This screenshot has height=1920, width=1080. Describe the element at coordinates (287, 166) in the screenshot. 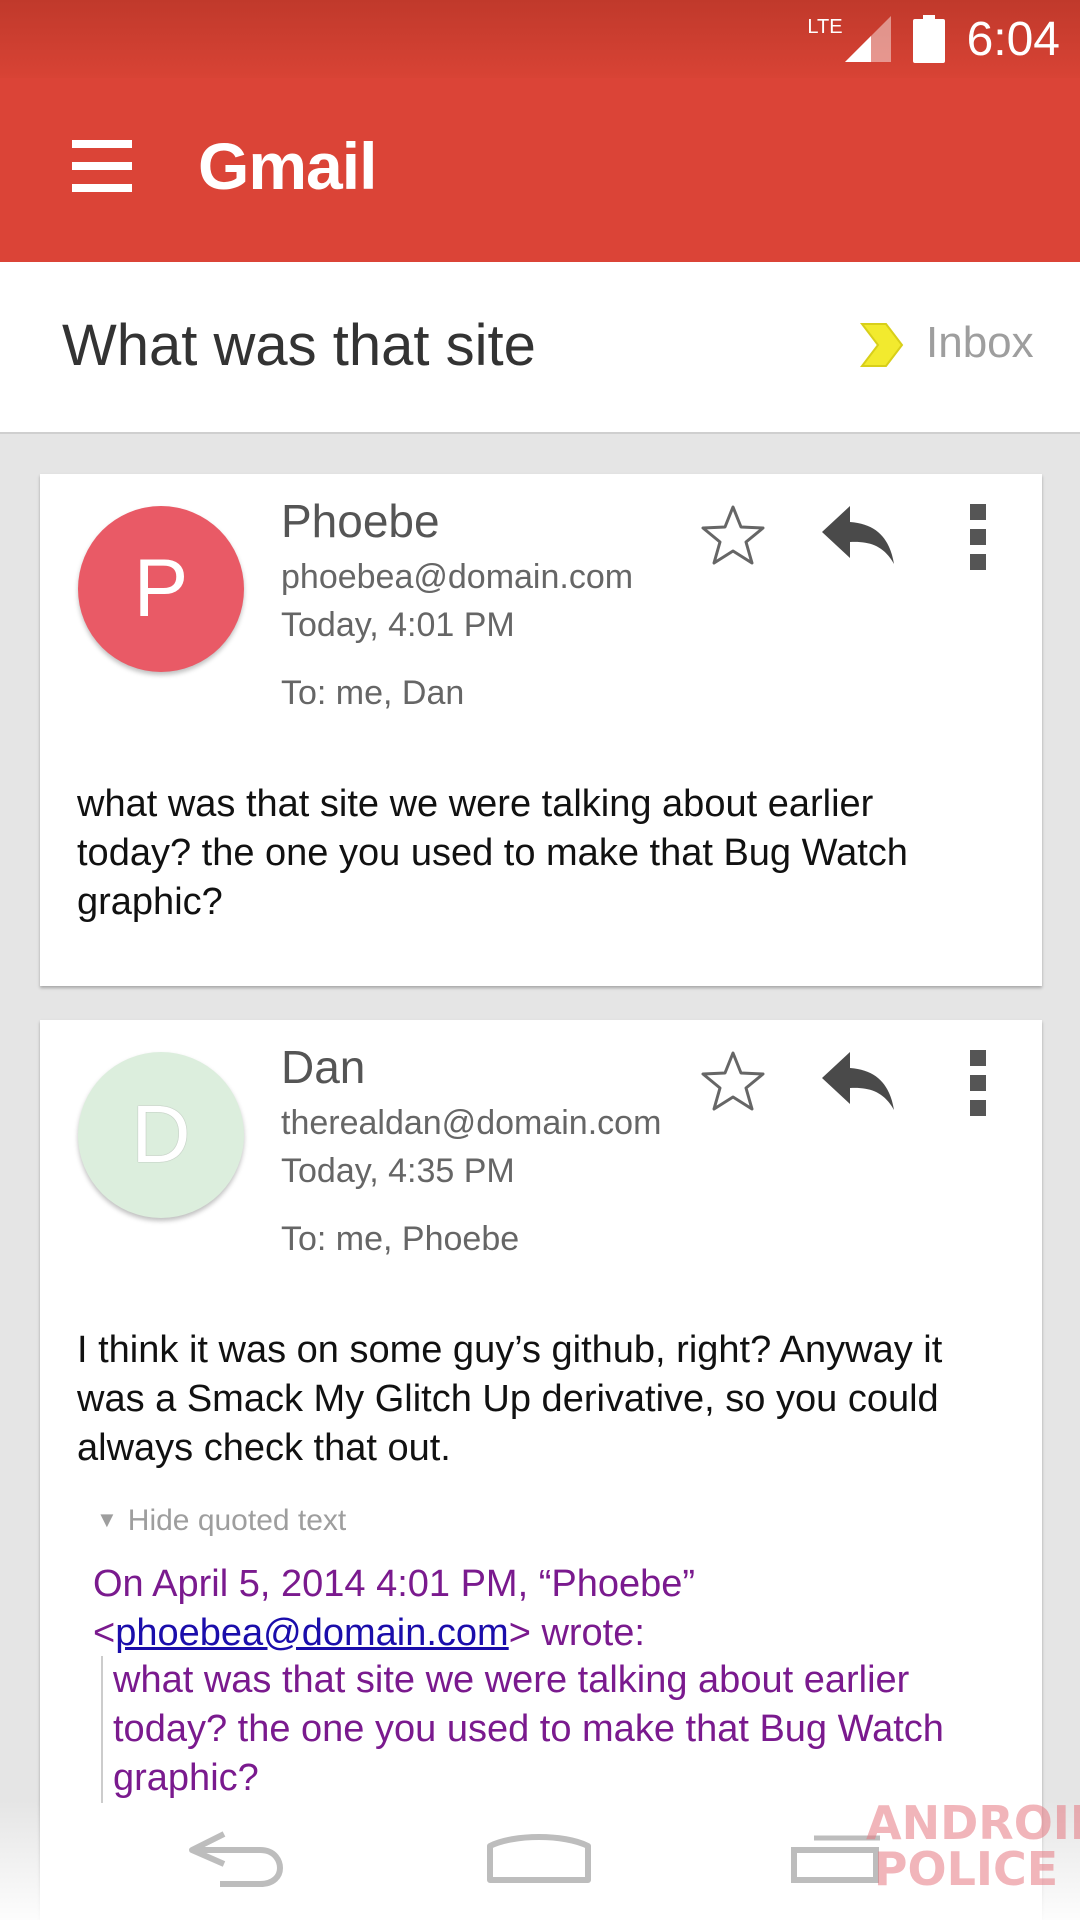

I see `app-title: Gmail` at that location.